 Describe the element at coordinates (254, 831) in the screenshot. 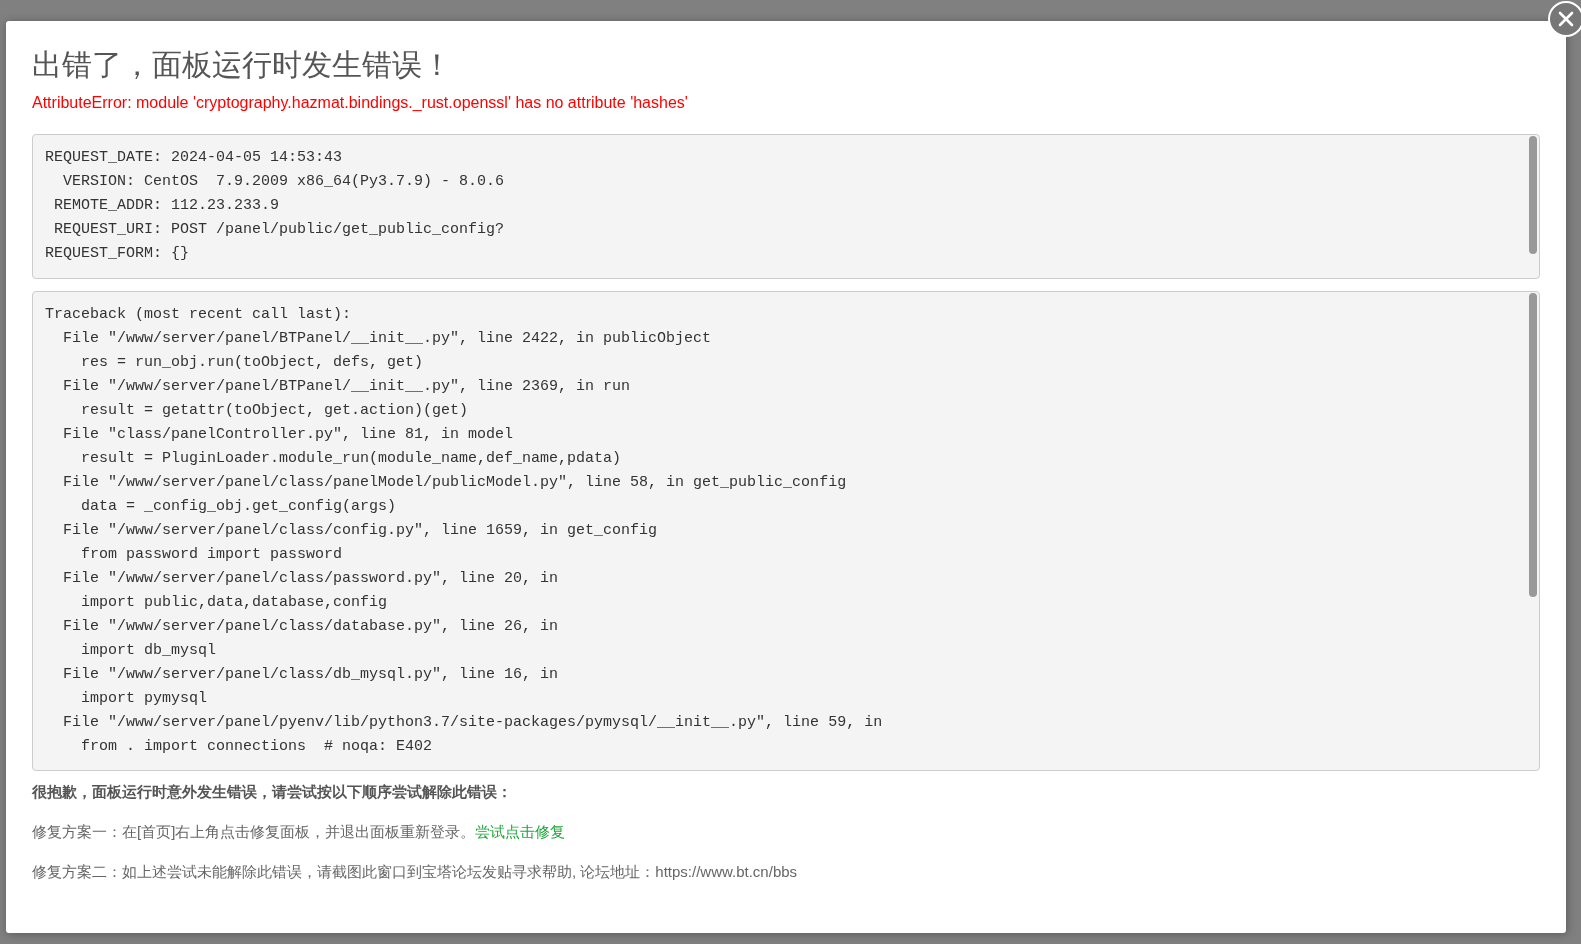

I see `fix-instruction: 修复方案一：在[首页]右上角点击修复面板，并退出面板重新登录。` at that location.